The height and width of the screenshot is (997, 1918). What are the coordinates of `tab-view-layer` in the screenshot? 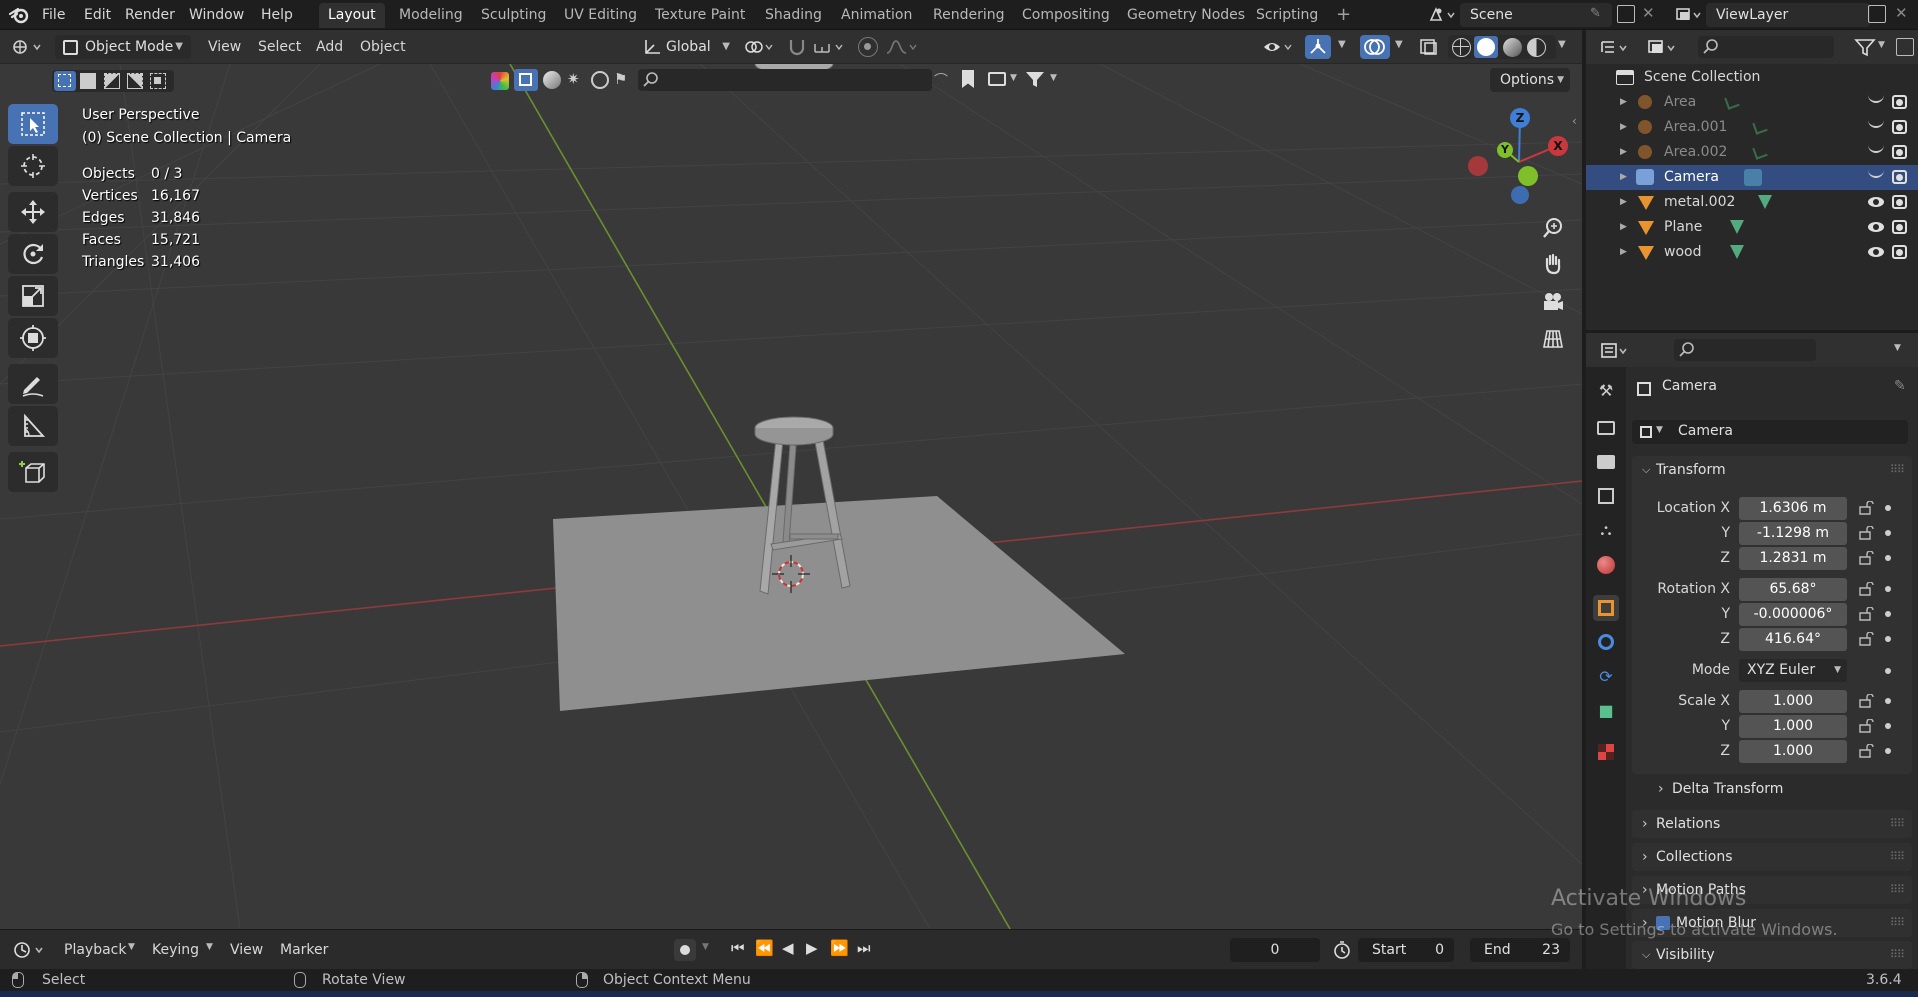 It's located at (1606, 496).